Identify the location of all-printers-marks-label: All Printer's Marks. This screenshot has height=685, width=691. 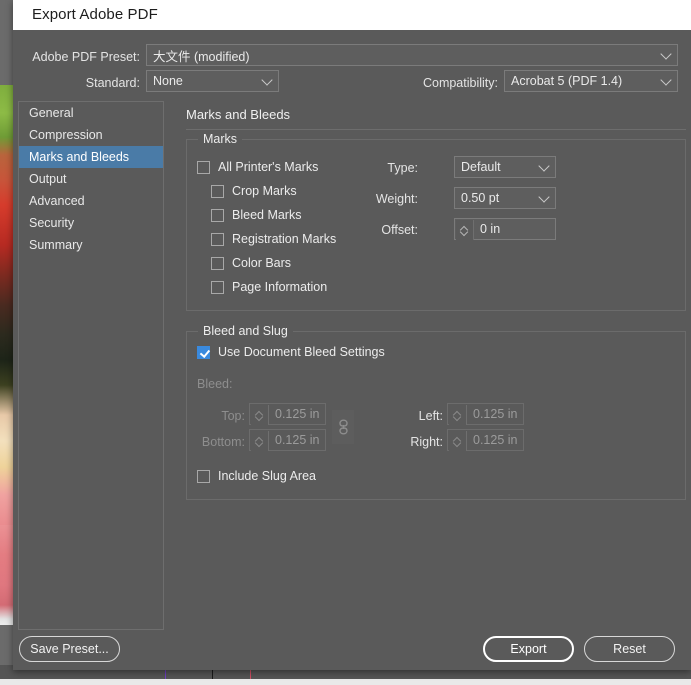
(268, 167).